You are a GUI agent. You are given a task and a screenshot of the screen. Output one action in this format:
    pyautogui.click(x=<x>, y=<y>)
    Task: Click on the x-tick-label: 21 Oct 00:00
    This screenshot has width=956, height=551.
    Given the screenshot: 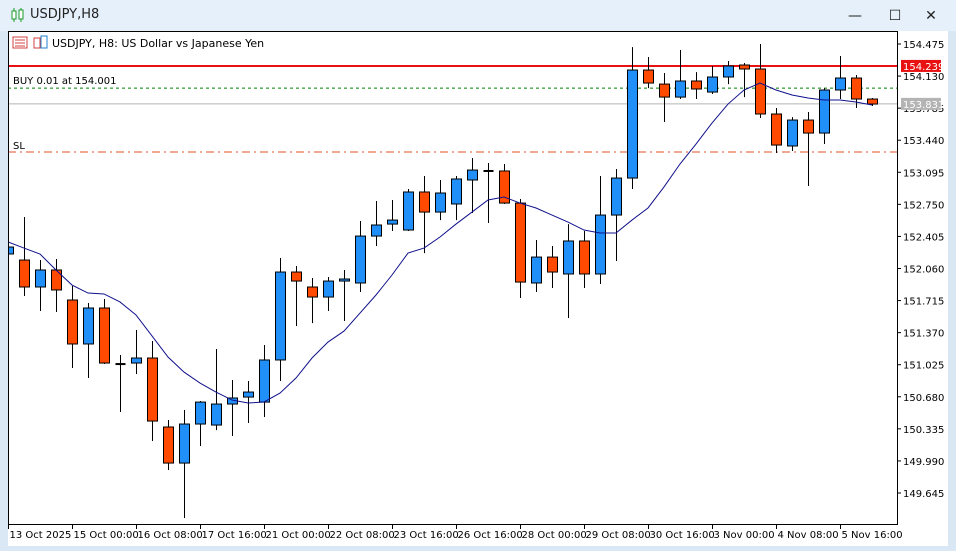 What is the action you would take?
    pyautogui.click(x=298, y=535)
    